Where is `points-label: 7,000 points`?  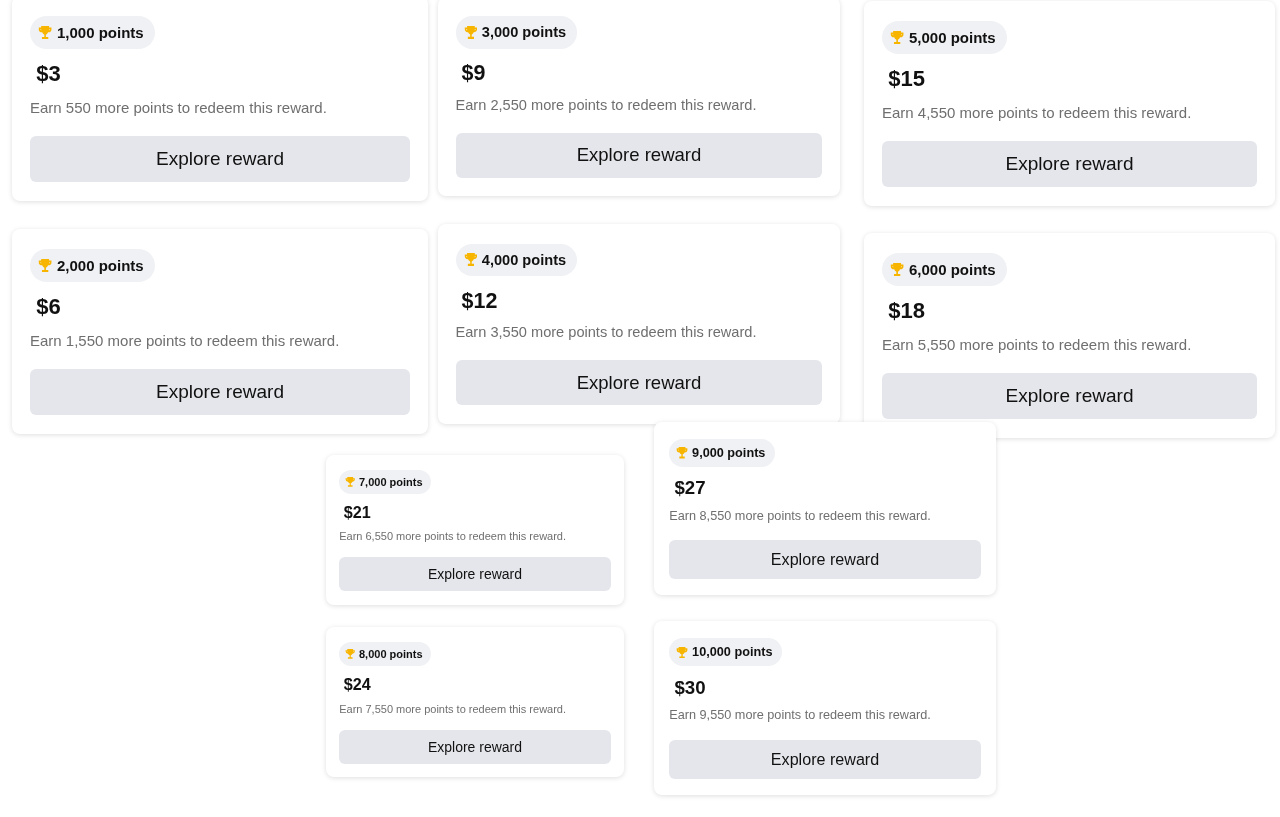
points-label: 7,000 points is located at coordinates (390, 481).